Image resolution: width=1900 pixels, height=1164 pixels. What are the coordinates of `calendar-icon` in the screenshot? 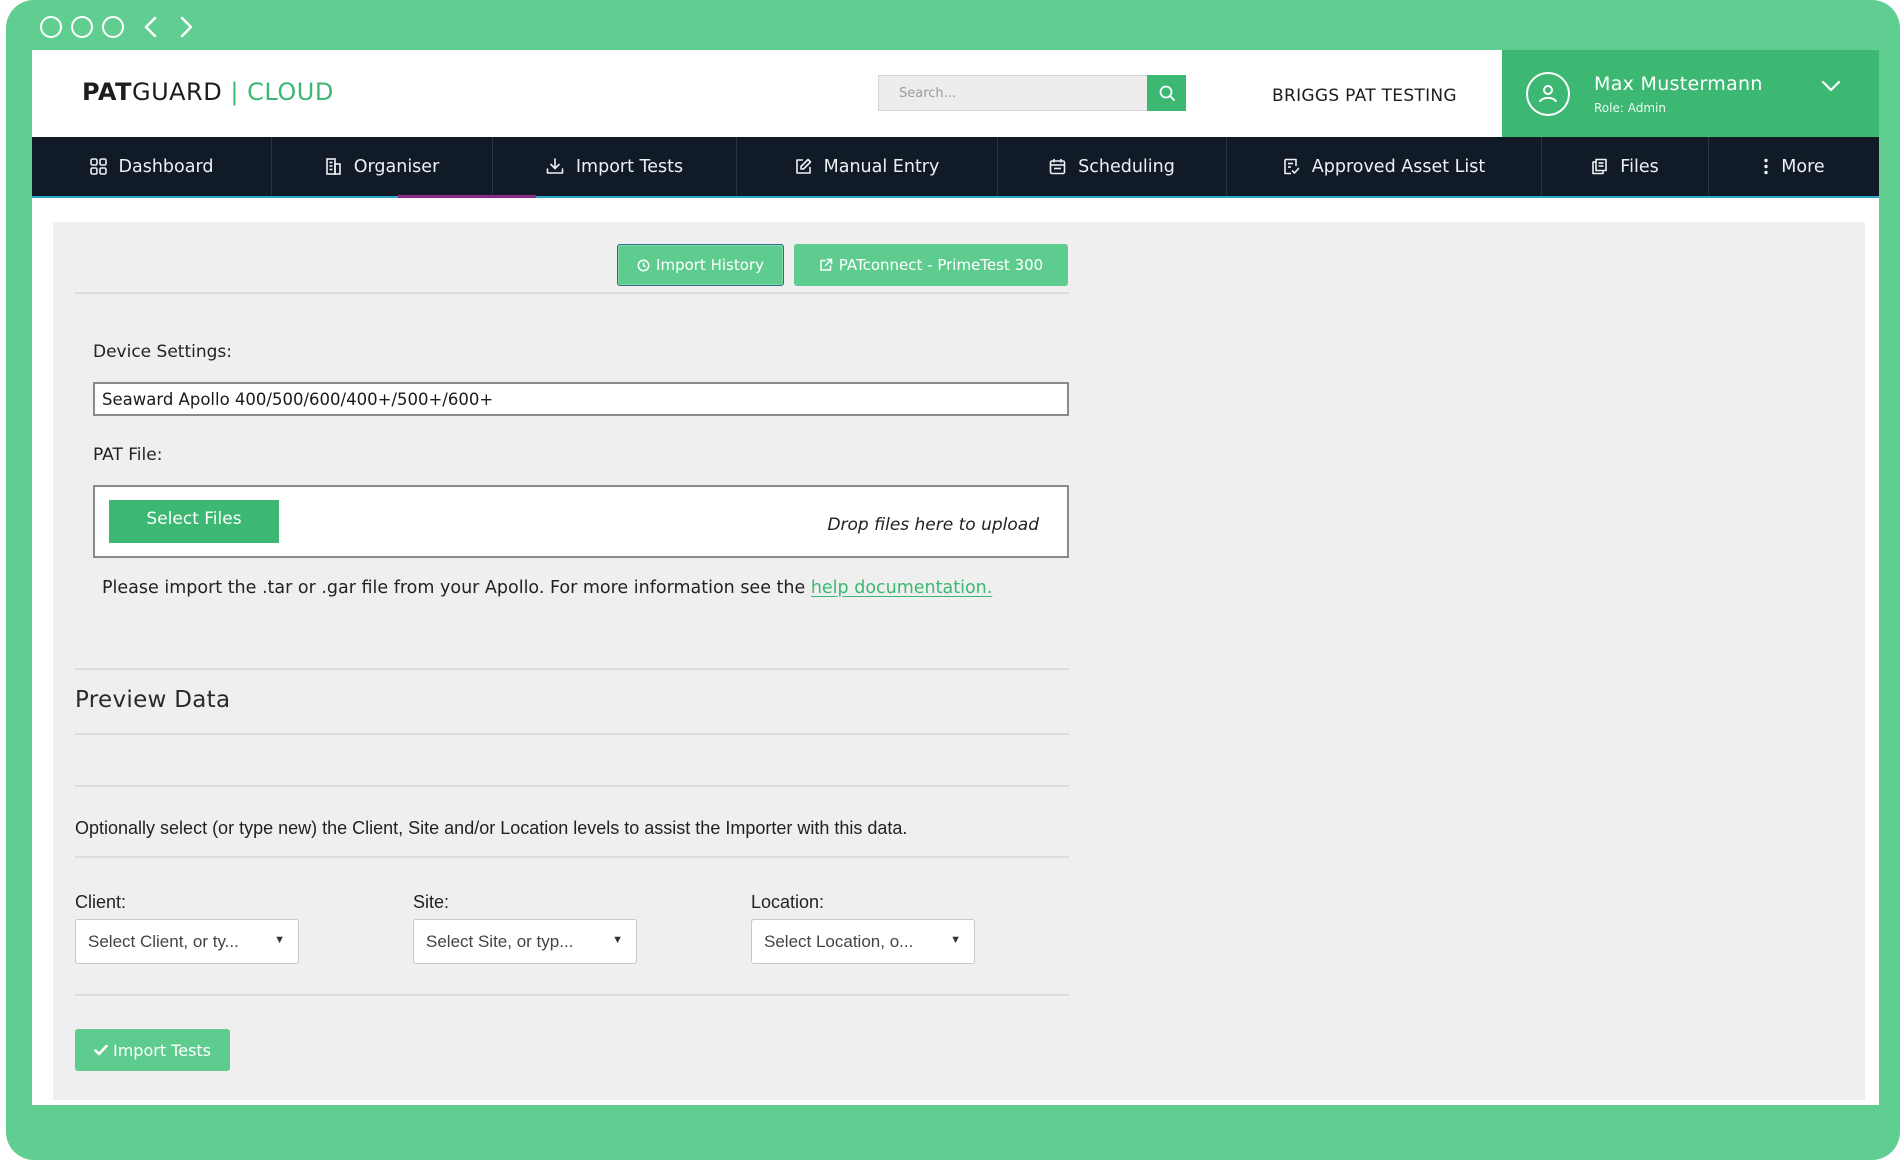 It's located at (1057, 167).